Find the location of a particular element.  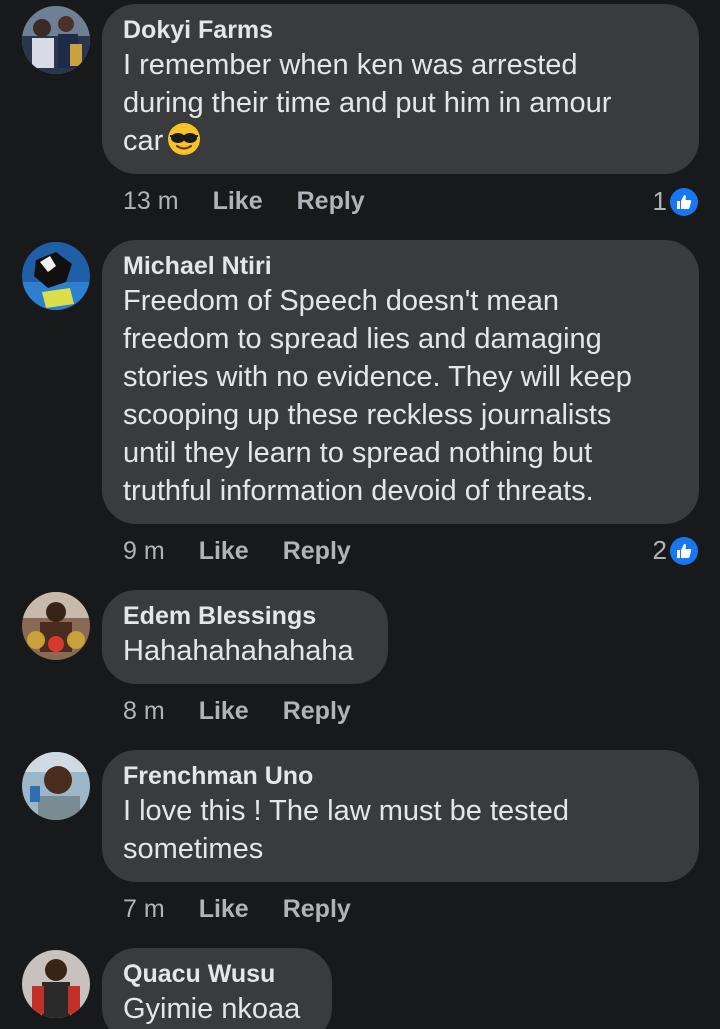

comment-timestamp: 13 m is located at coordinates (151, 201).